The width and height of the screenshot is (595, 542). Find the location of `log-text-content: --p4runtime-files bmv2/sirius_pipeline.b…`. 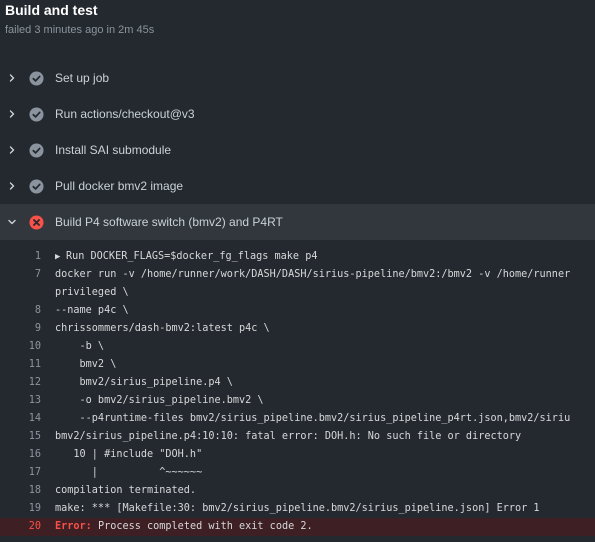

log-text-content: --p4runtime-files bmv2/sirius_pipeline.b… is located at coordinates (313, 418).